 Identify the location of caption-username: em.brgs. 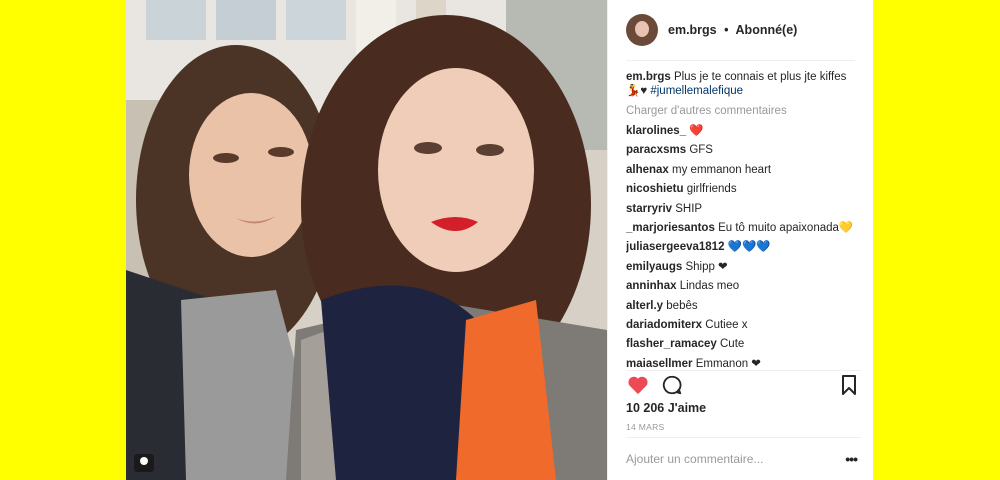
(648, 77).